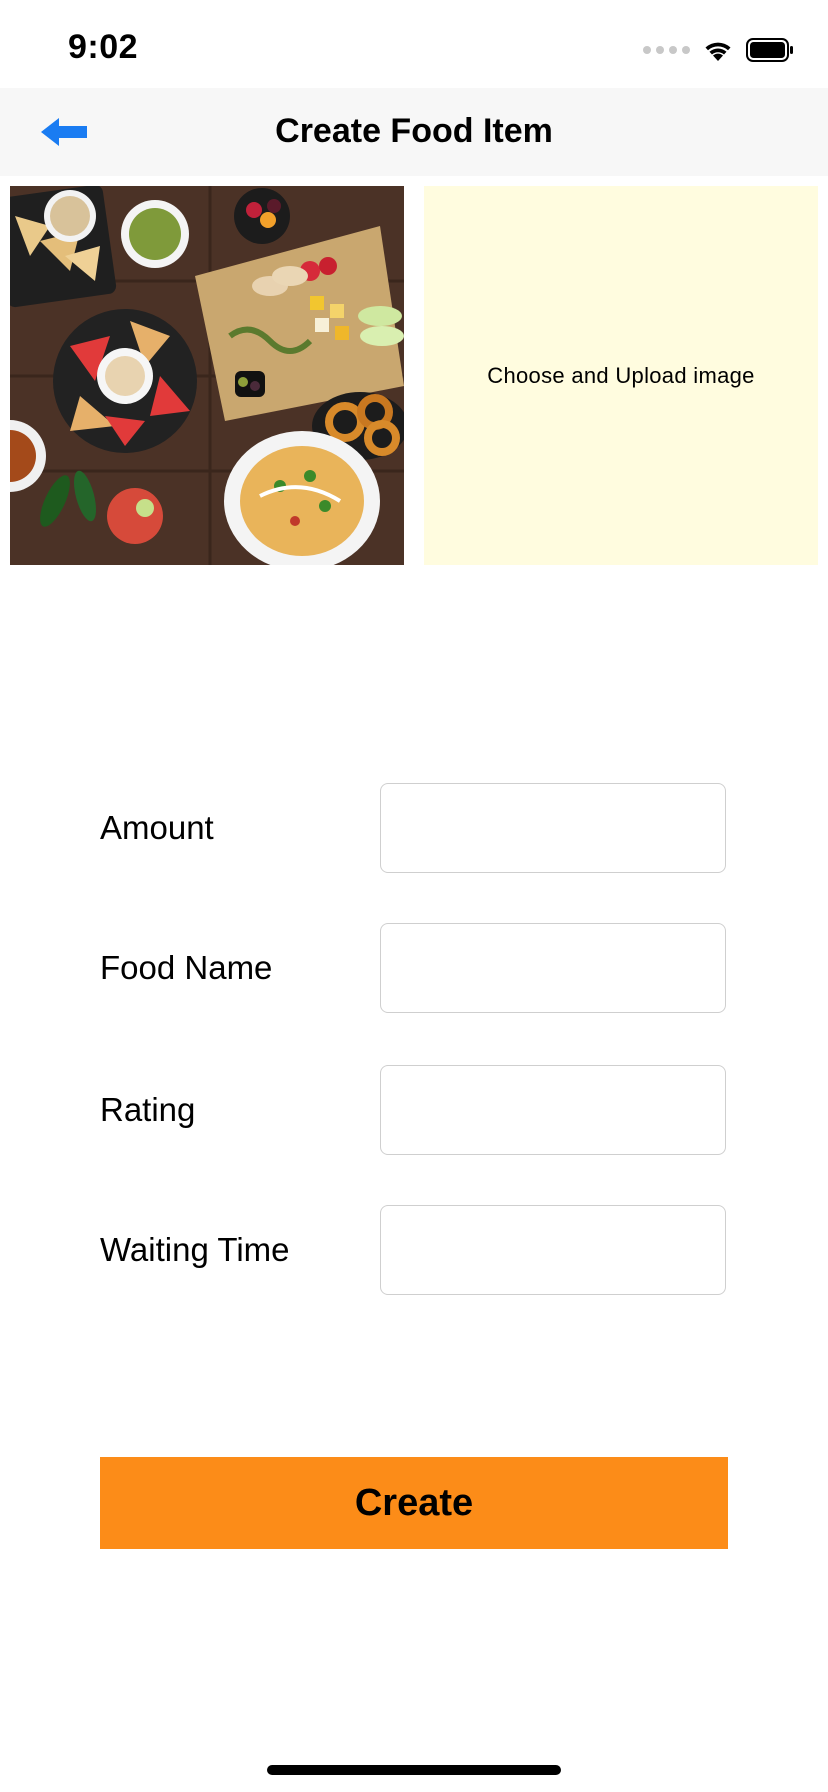 The image size is (828, 1792). I want to click on wifi-icon, so click(718, 51).